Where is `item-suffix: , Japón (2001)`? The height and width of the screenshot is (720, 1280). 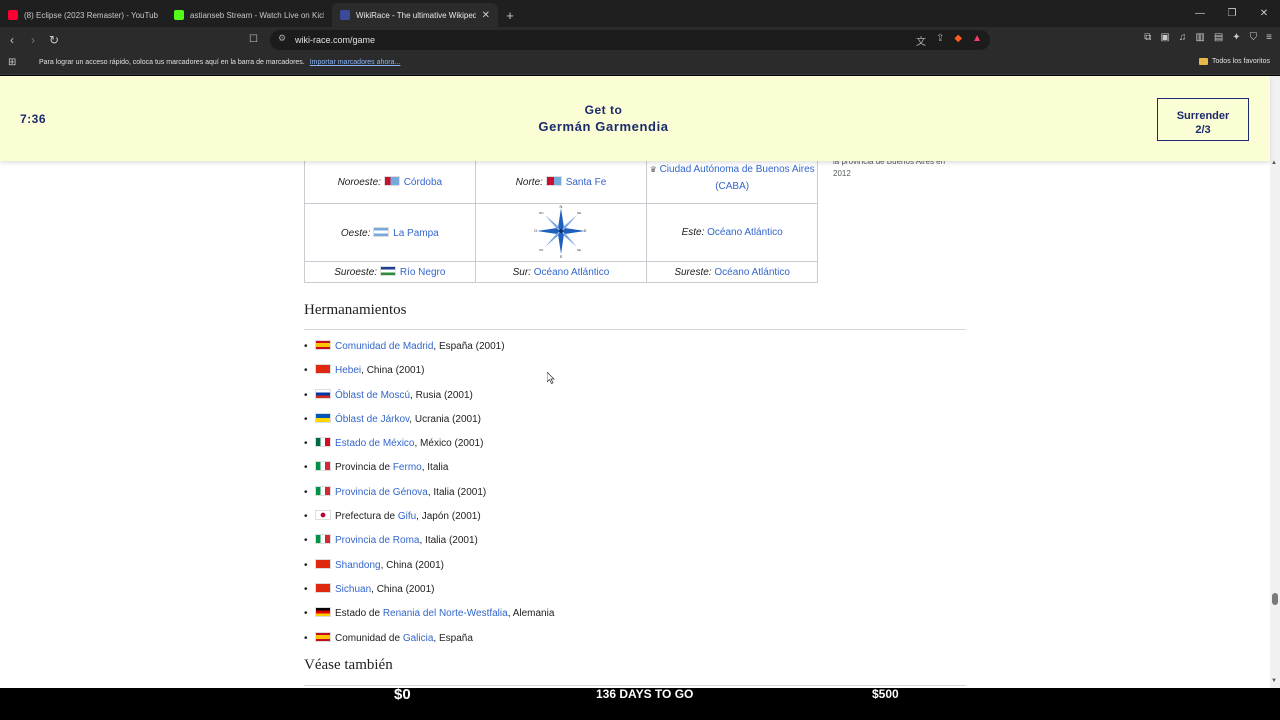 item-suffix: , Japón (2001) is located at coordinates (448, 517).